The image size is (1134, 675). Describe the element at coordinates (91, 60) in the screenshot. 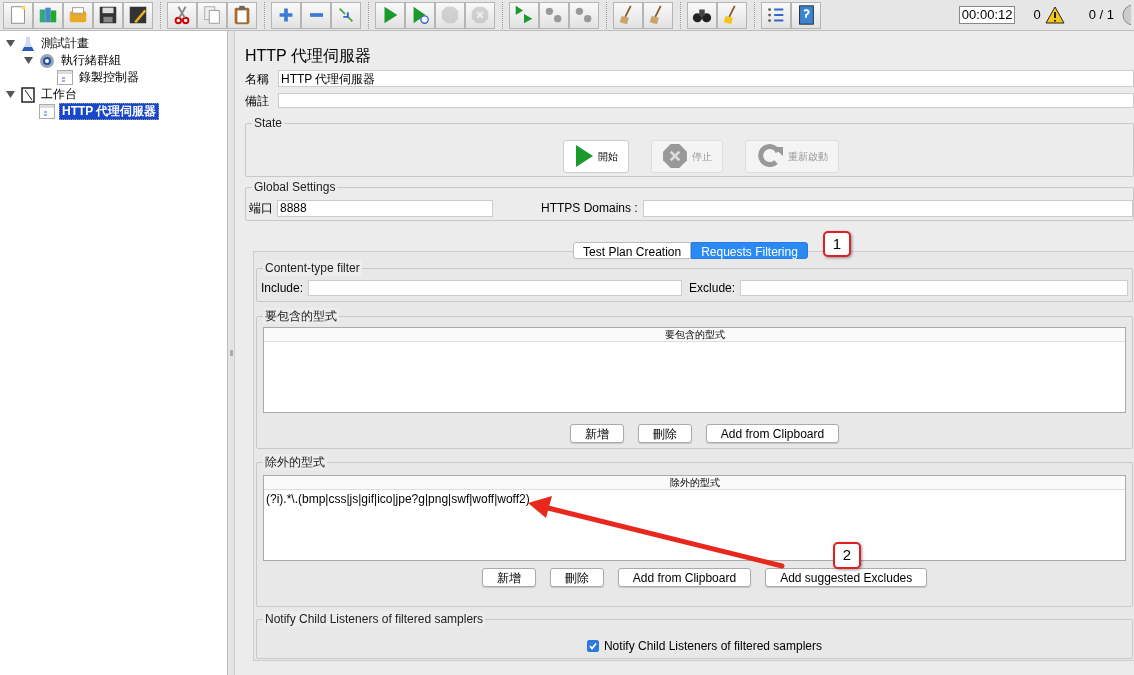

I see `tree-item: 執行緒群組` at that location.